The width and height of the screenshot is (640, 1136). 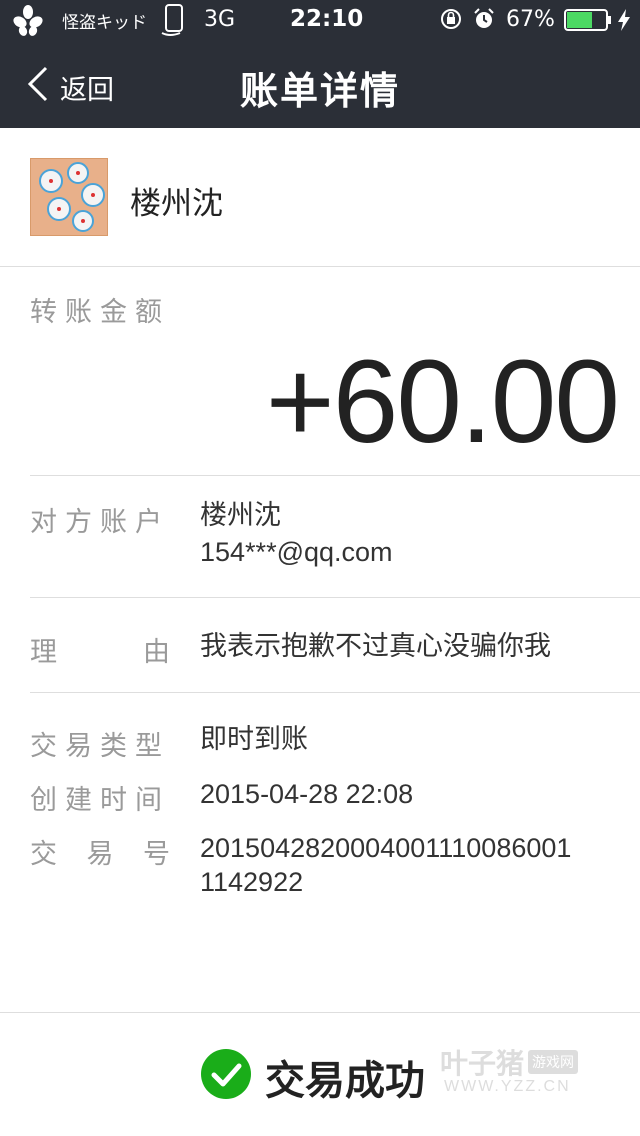 What do you see at coordinates (386, 848) in the screenshot?
I see `trade-no-value-line1: 2015042820004001110086001` at bounding box center [386, 848].